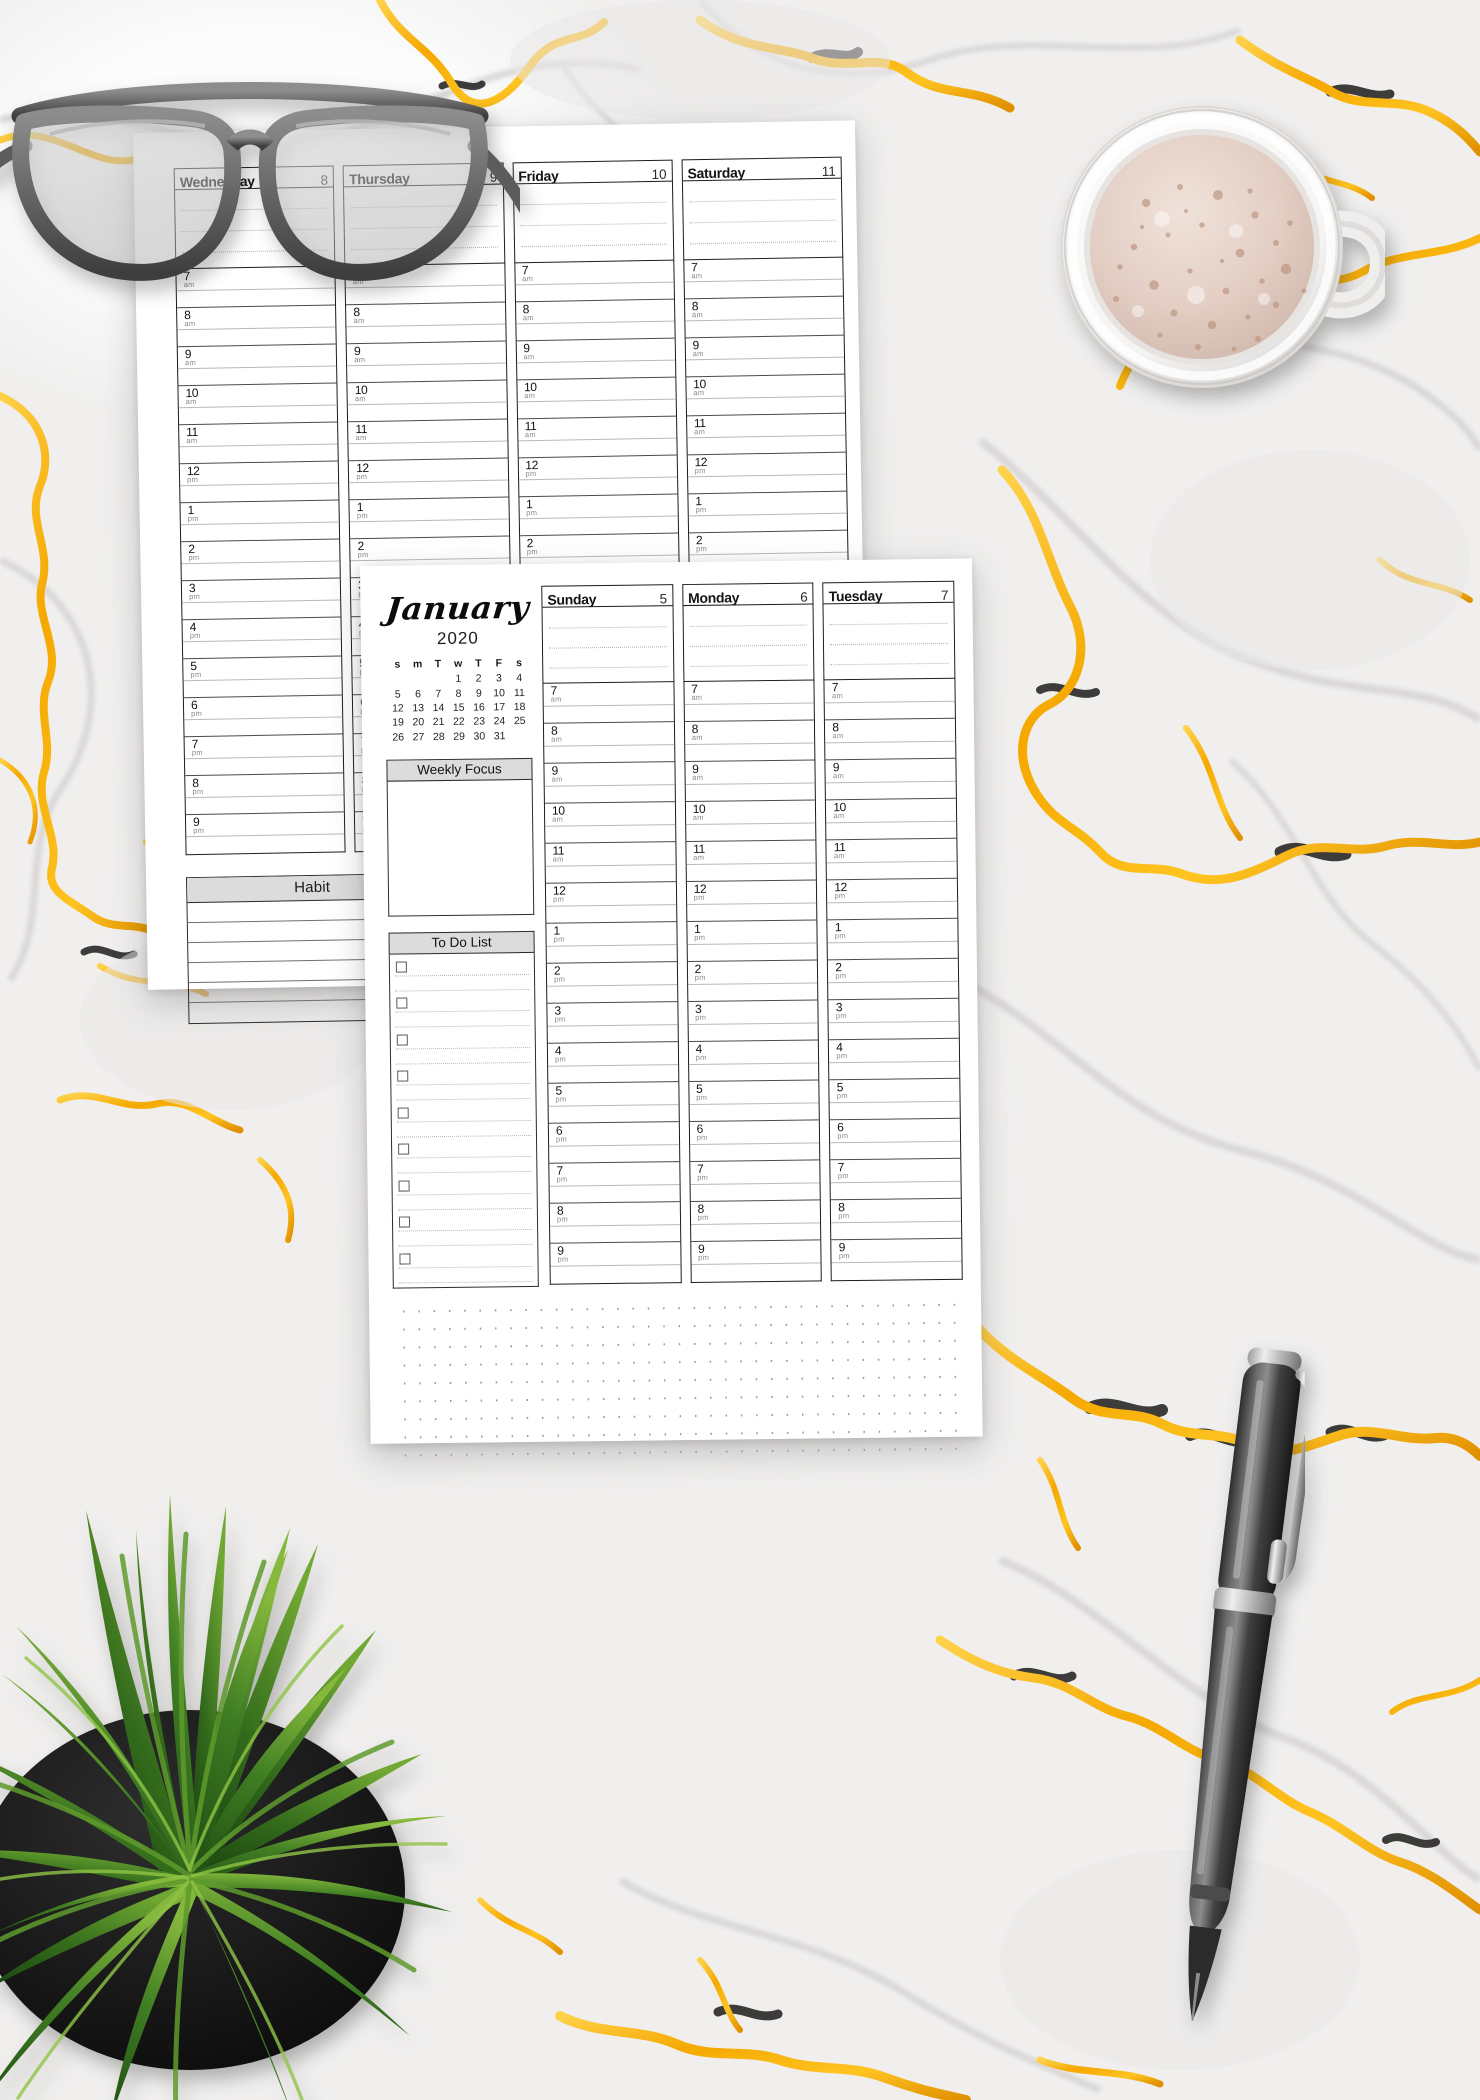 The image size is (1480, 2100). I want to click on weekly-focus-area, so click(460, 848).